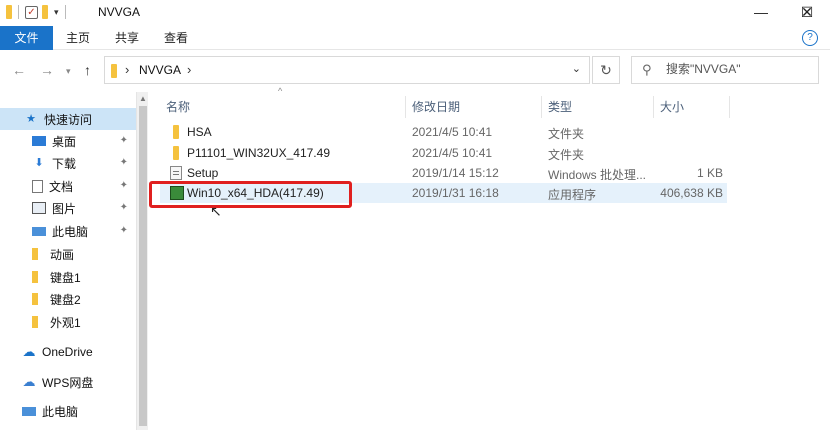 This screenshot has width=830, height=430. I want to click on nav-item-label: 键盘2, so click(65, 299).